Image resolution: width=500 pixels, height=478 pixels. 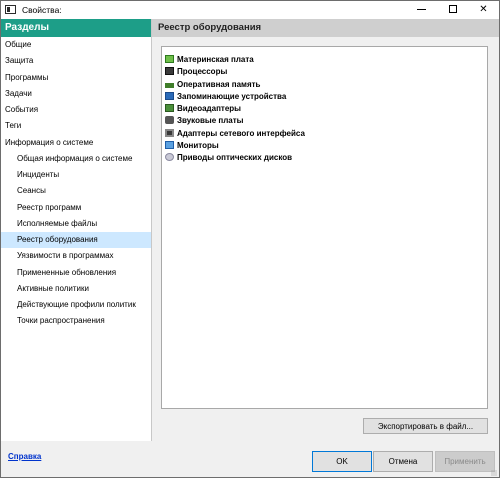 What do you see at coordinates (342, 461) in the screenshot?
I see `ok-button: OK` at bounding box center [342, 461].